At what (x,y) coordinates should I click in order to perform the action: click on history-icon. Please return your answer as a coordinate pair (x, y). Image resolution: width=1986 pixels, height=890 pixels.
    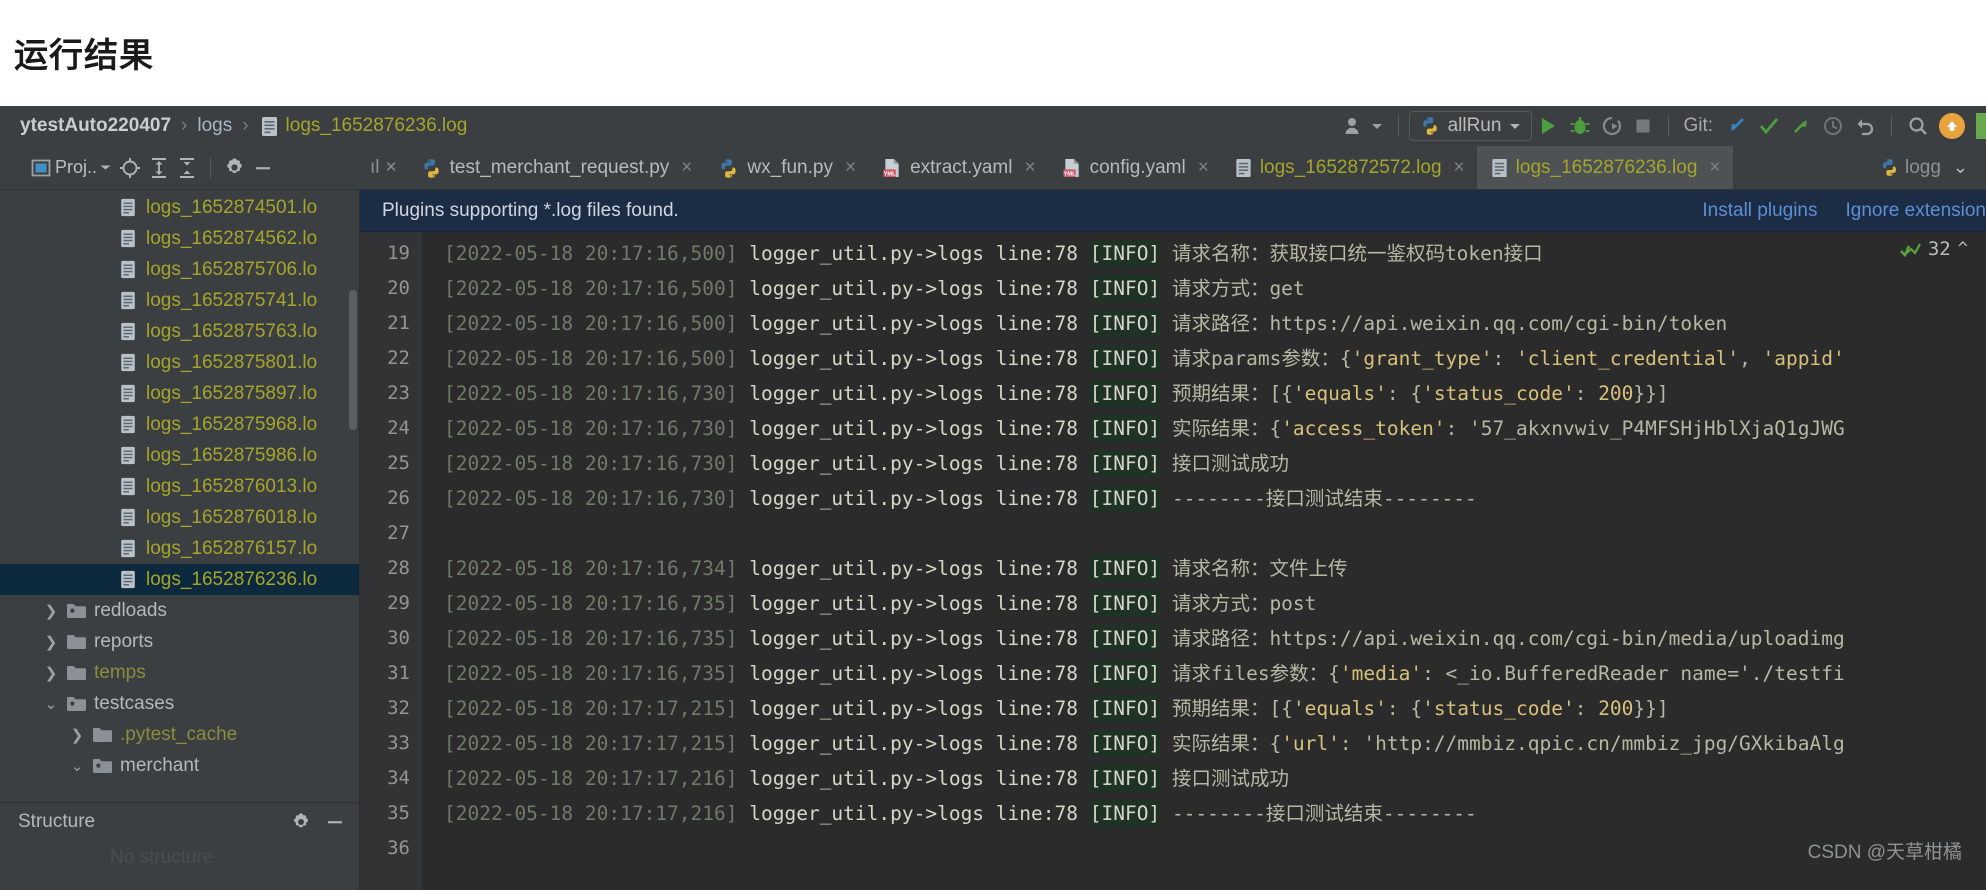
    Looking at the image, I should click on (1833, 126).